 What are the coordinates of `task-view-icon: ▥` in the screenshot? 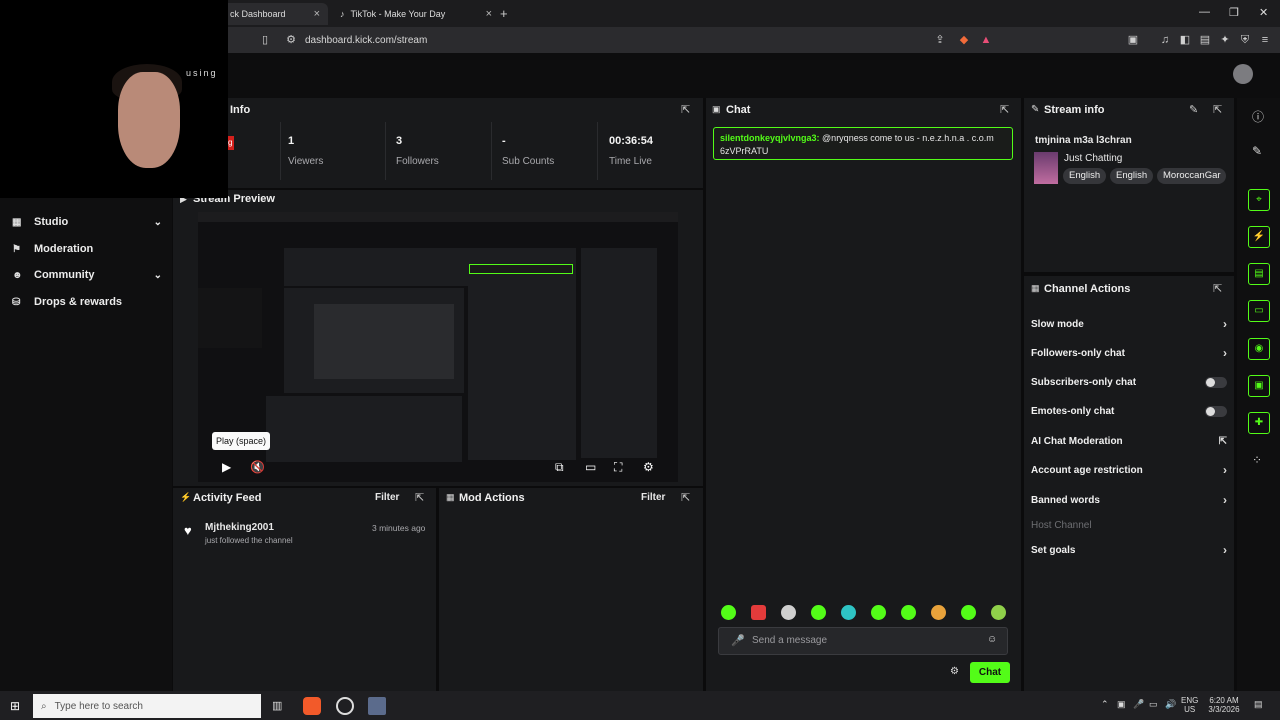 It's located at (277, 705).